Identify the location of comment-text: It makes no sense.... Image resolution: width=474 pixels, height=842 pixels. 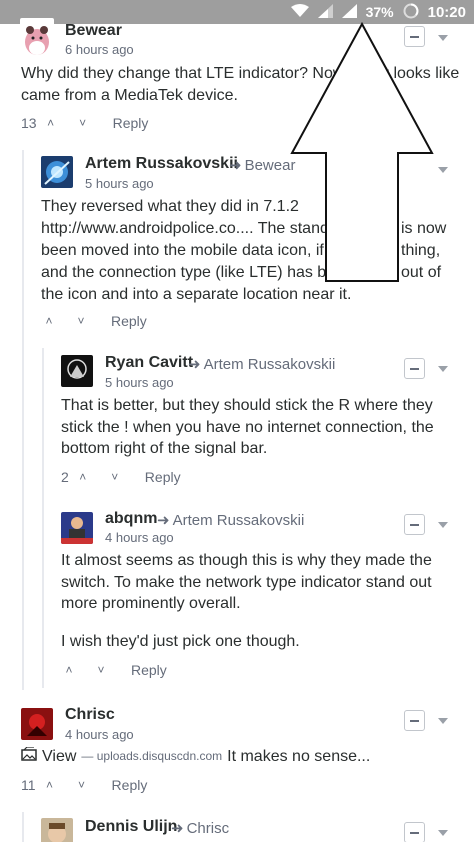
(299, 756).